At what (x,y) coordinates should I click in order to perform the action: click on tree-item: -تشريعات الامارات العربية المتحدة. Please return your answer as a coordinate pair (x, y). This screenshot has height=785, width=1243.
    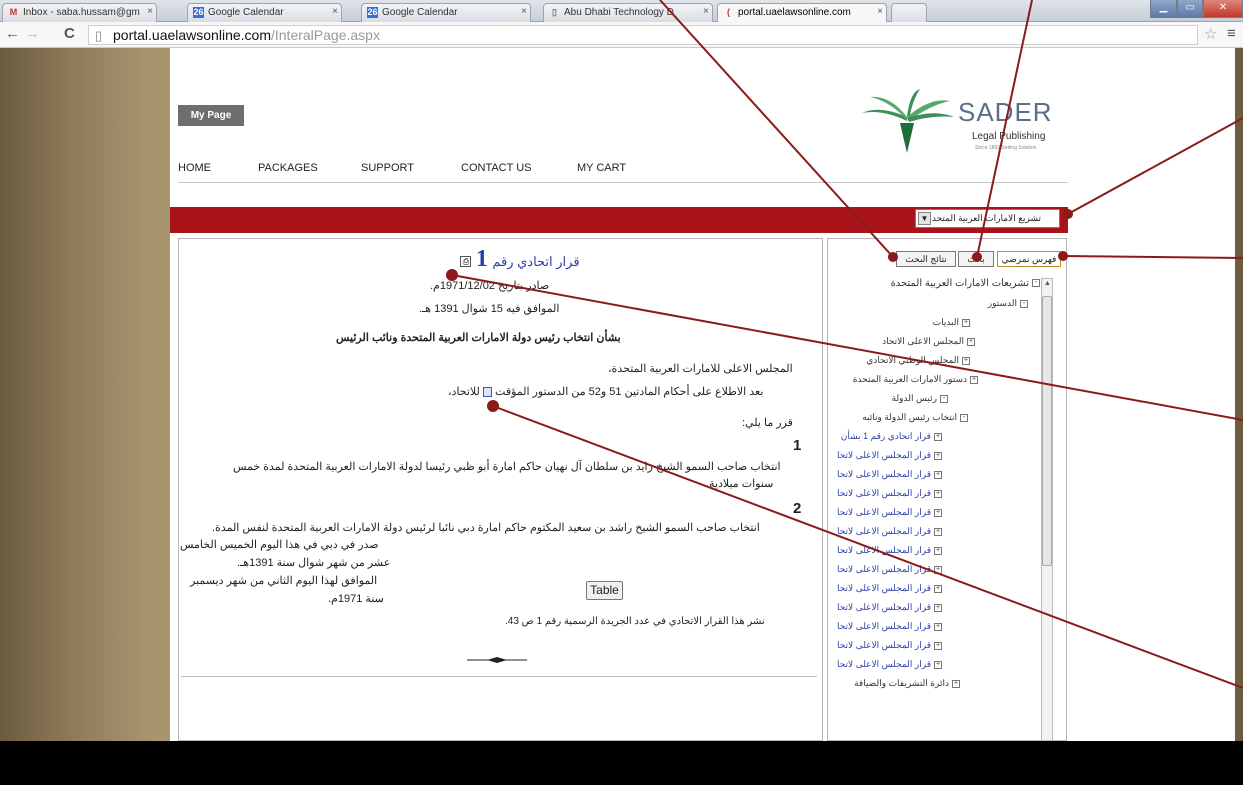
    Looking at the image, I should click on (965, 283).